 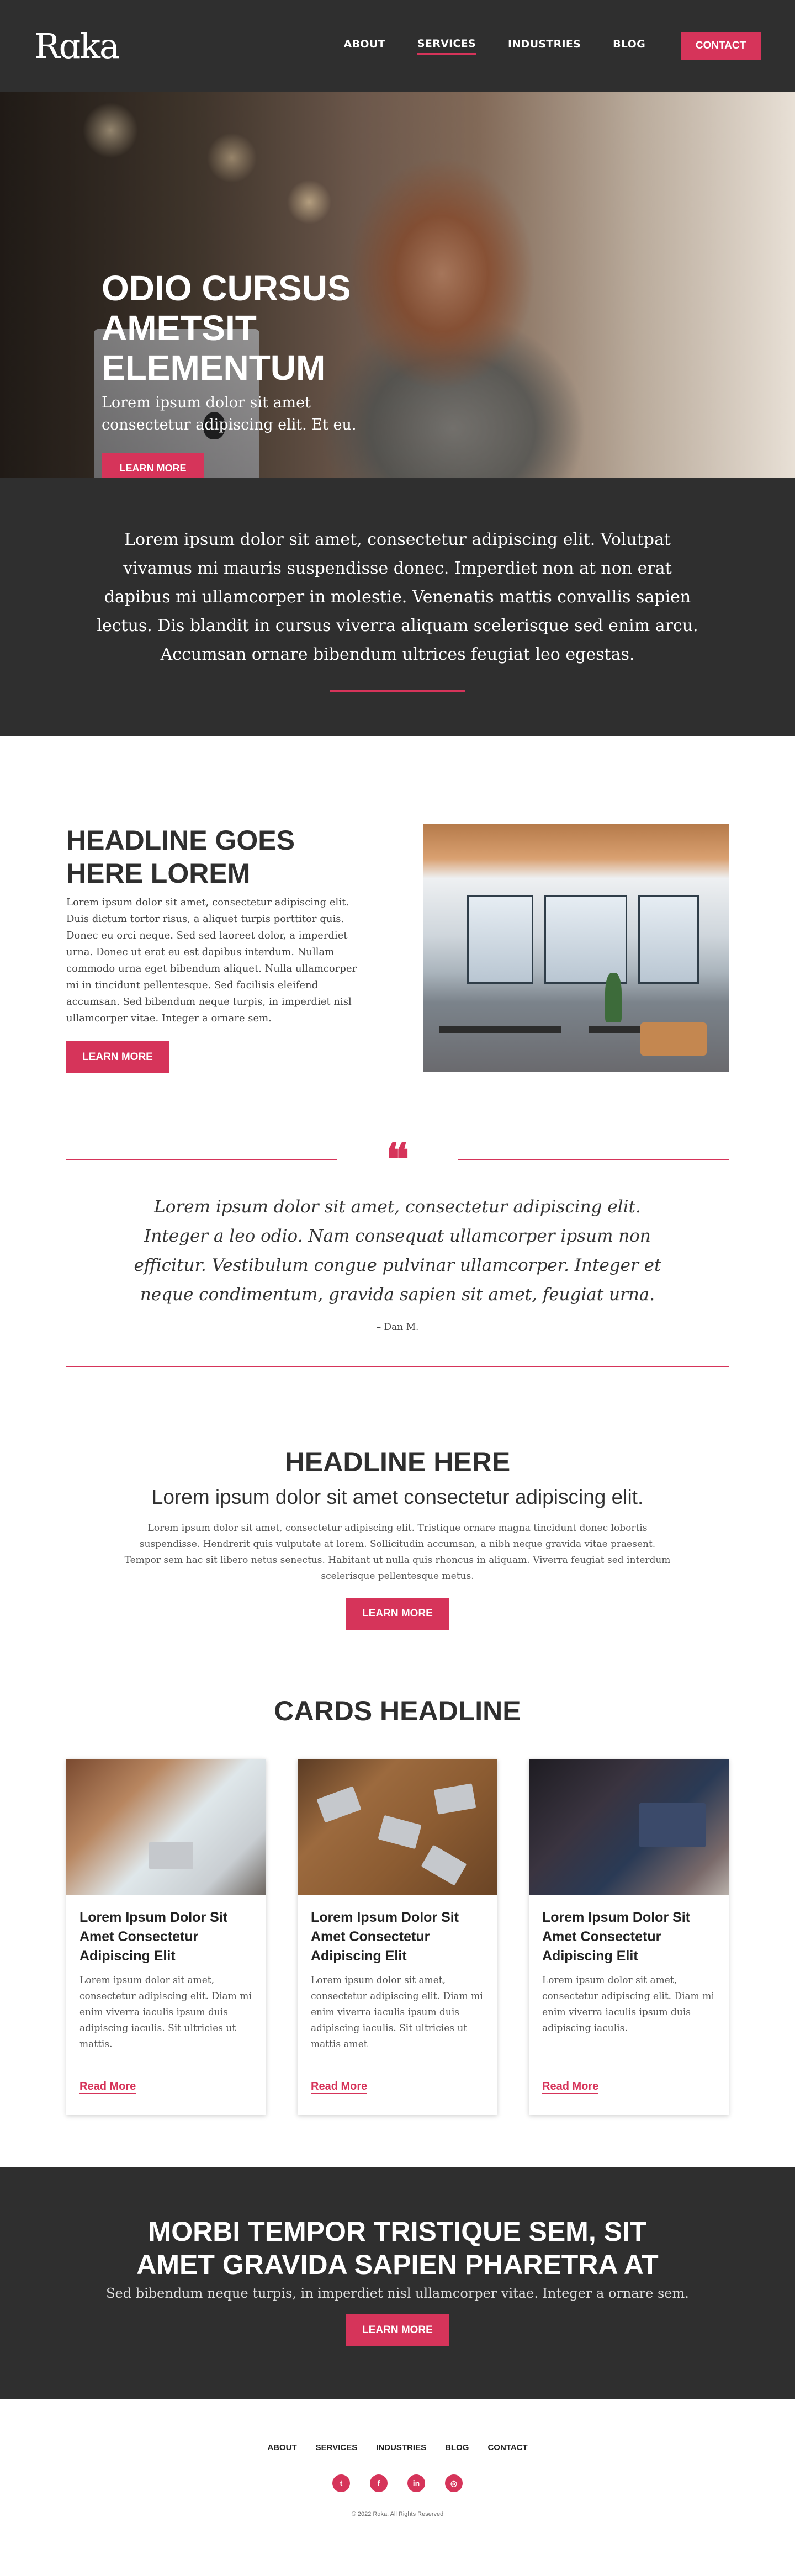 I want to click on footer-link-about: ABOUT, so click(x=282, y=2447).